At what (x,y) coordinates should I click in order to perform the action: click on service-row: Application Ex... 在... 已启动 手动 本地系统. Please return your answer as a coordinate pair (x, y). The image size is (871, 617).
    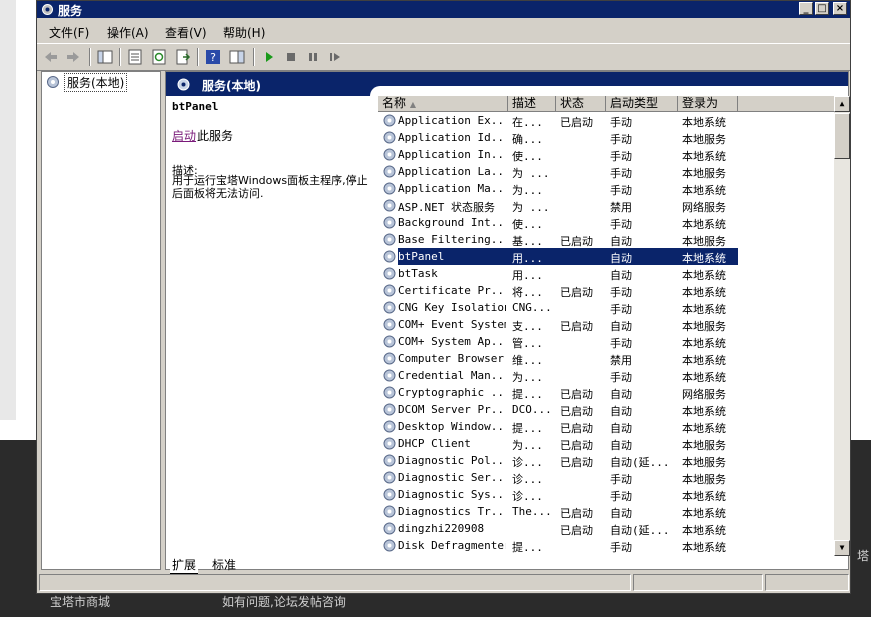
    Looking at the image, I should click on (608, 120).